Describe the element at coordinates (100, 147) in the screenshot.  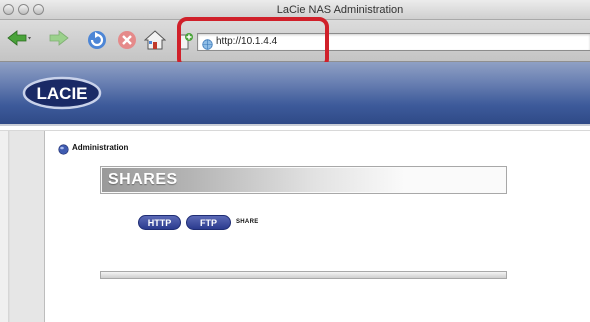
I see `administration-label: Administration` at that location.